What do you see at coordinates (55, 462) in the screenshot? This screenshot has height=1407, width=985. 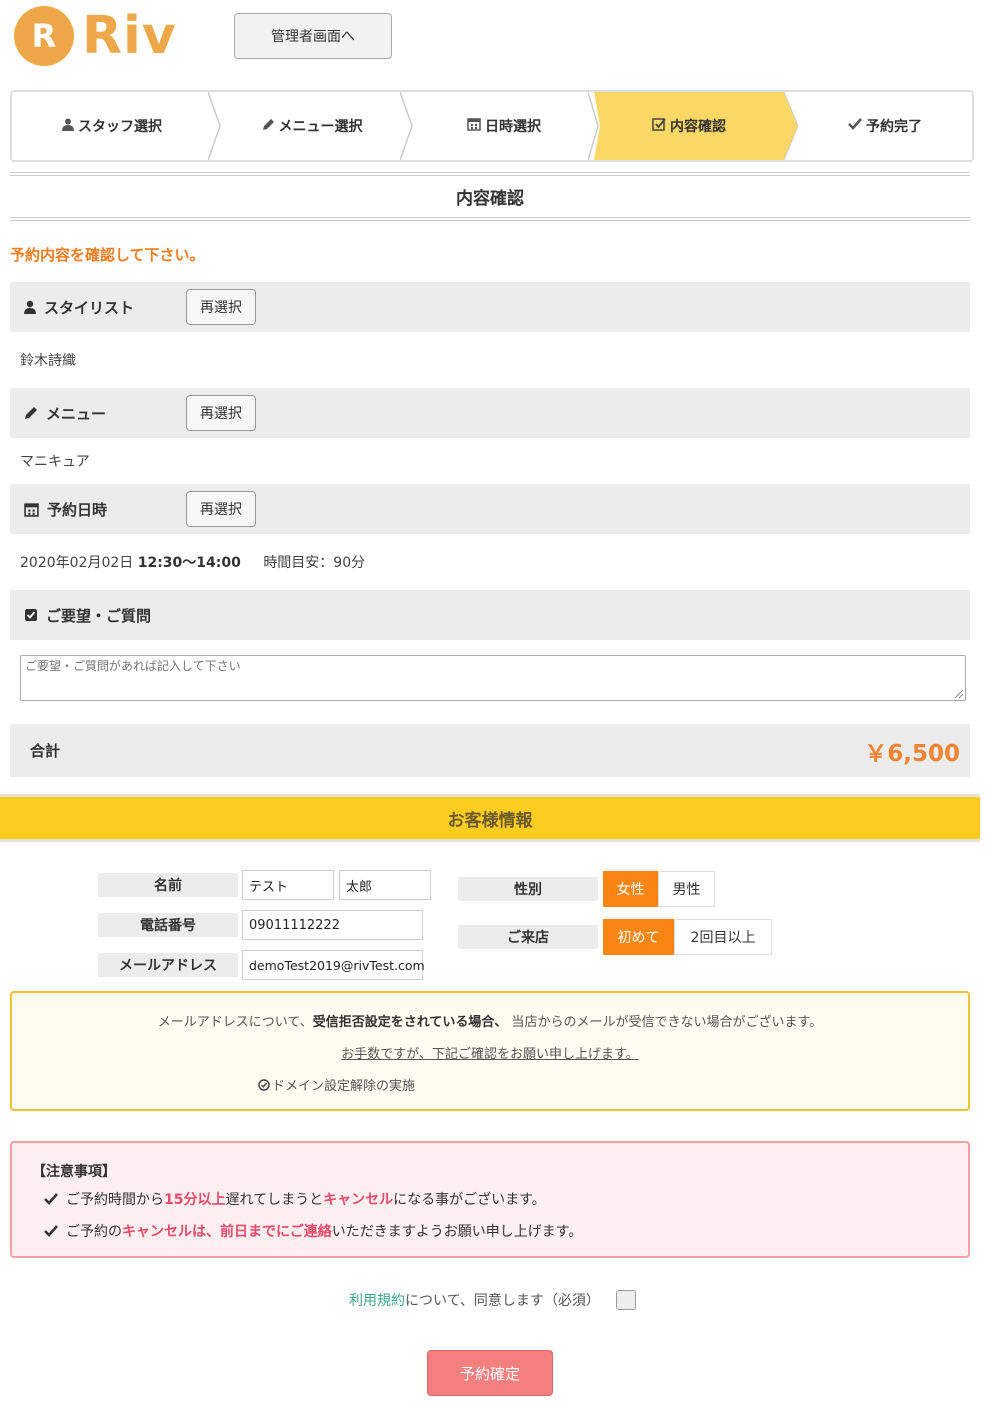 I see `menu-value: マニキュア` at bounding box center [55, 462].